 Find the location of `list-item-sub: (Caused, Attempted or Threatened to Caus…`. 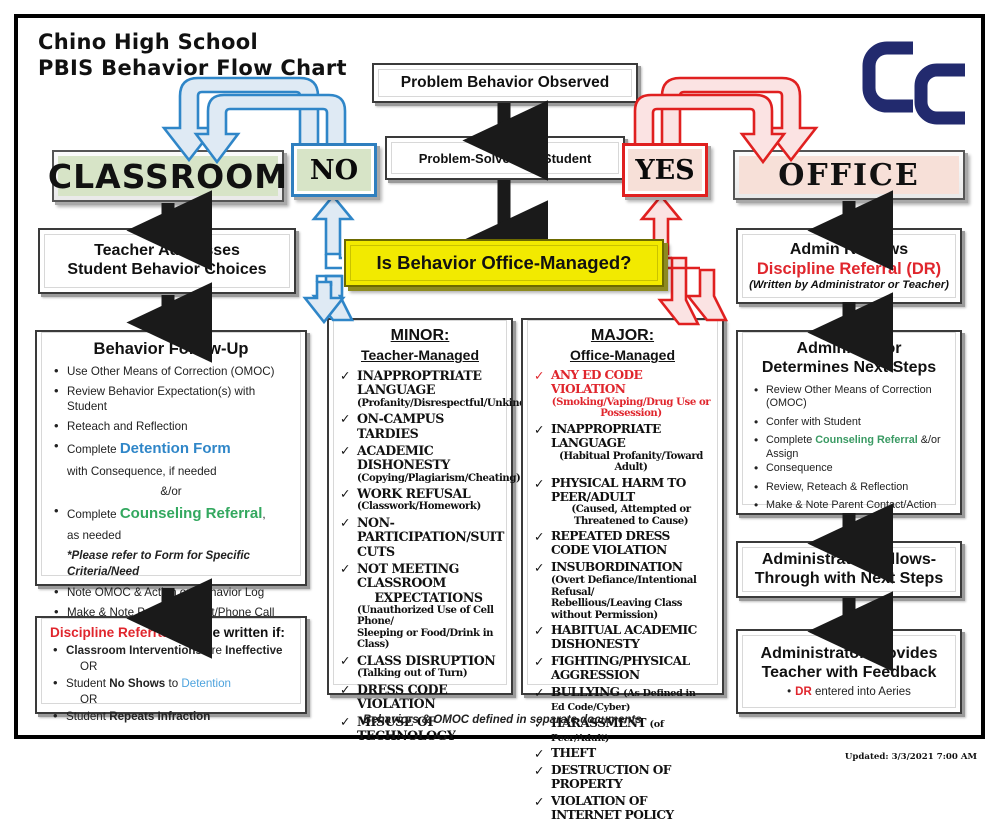

list-item-sub: (Caused, Attempted or Threatened to Caus… is located at coordinates (631, 515).